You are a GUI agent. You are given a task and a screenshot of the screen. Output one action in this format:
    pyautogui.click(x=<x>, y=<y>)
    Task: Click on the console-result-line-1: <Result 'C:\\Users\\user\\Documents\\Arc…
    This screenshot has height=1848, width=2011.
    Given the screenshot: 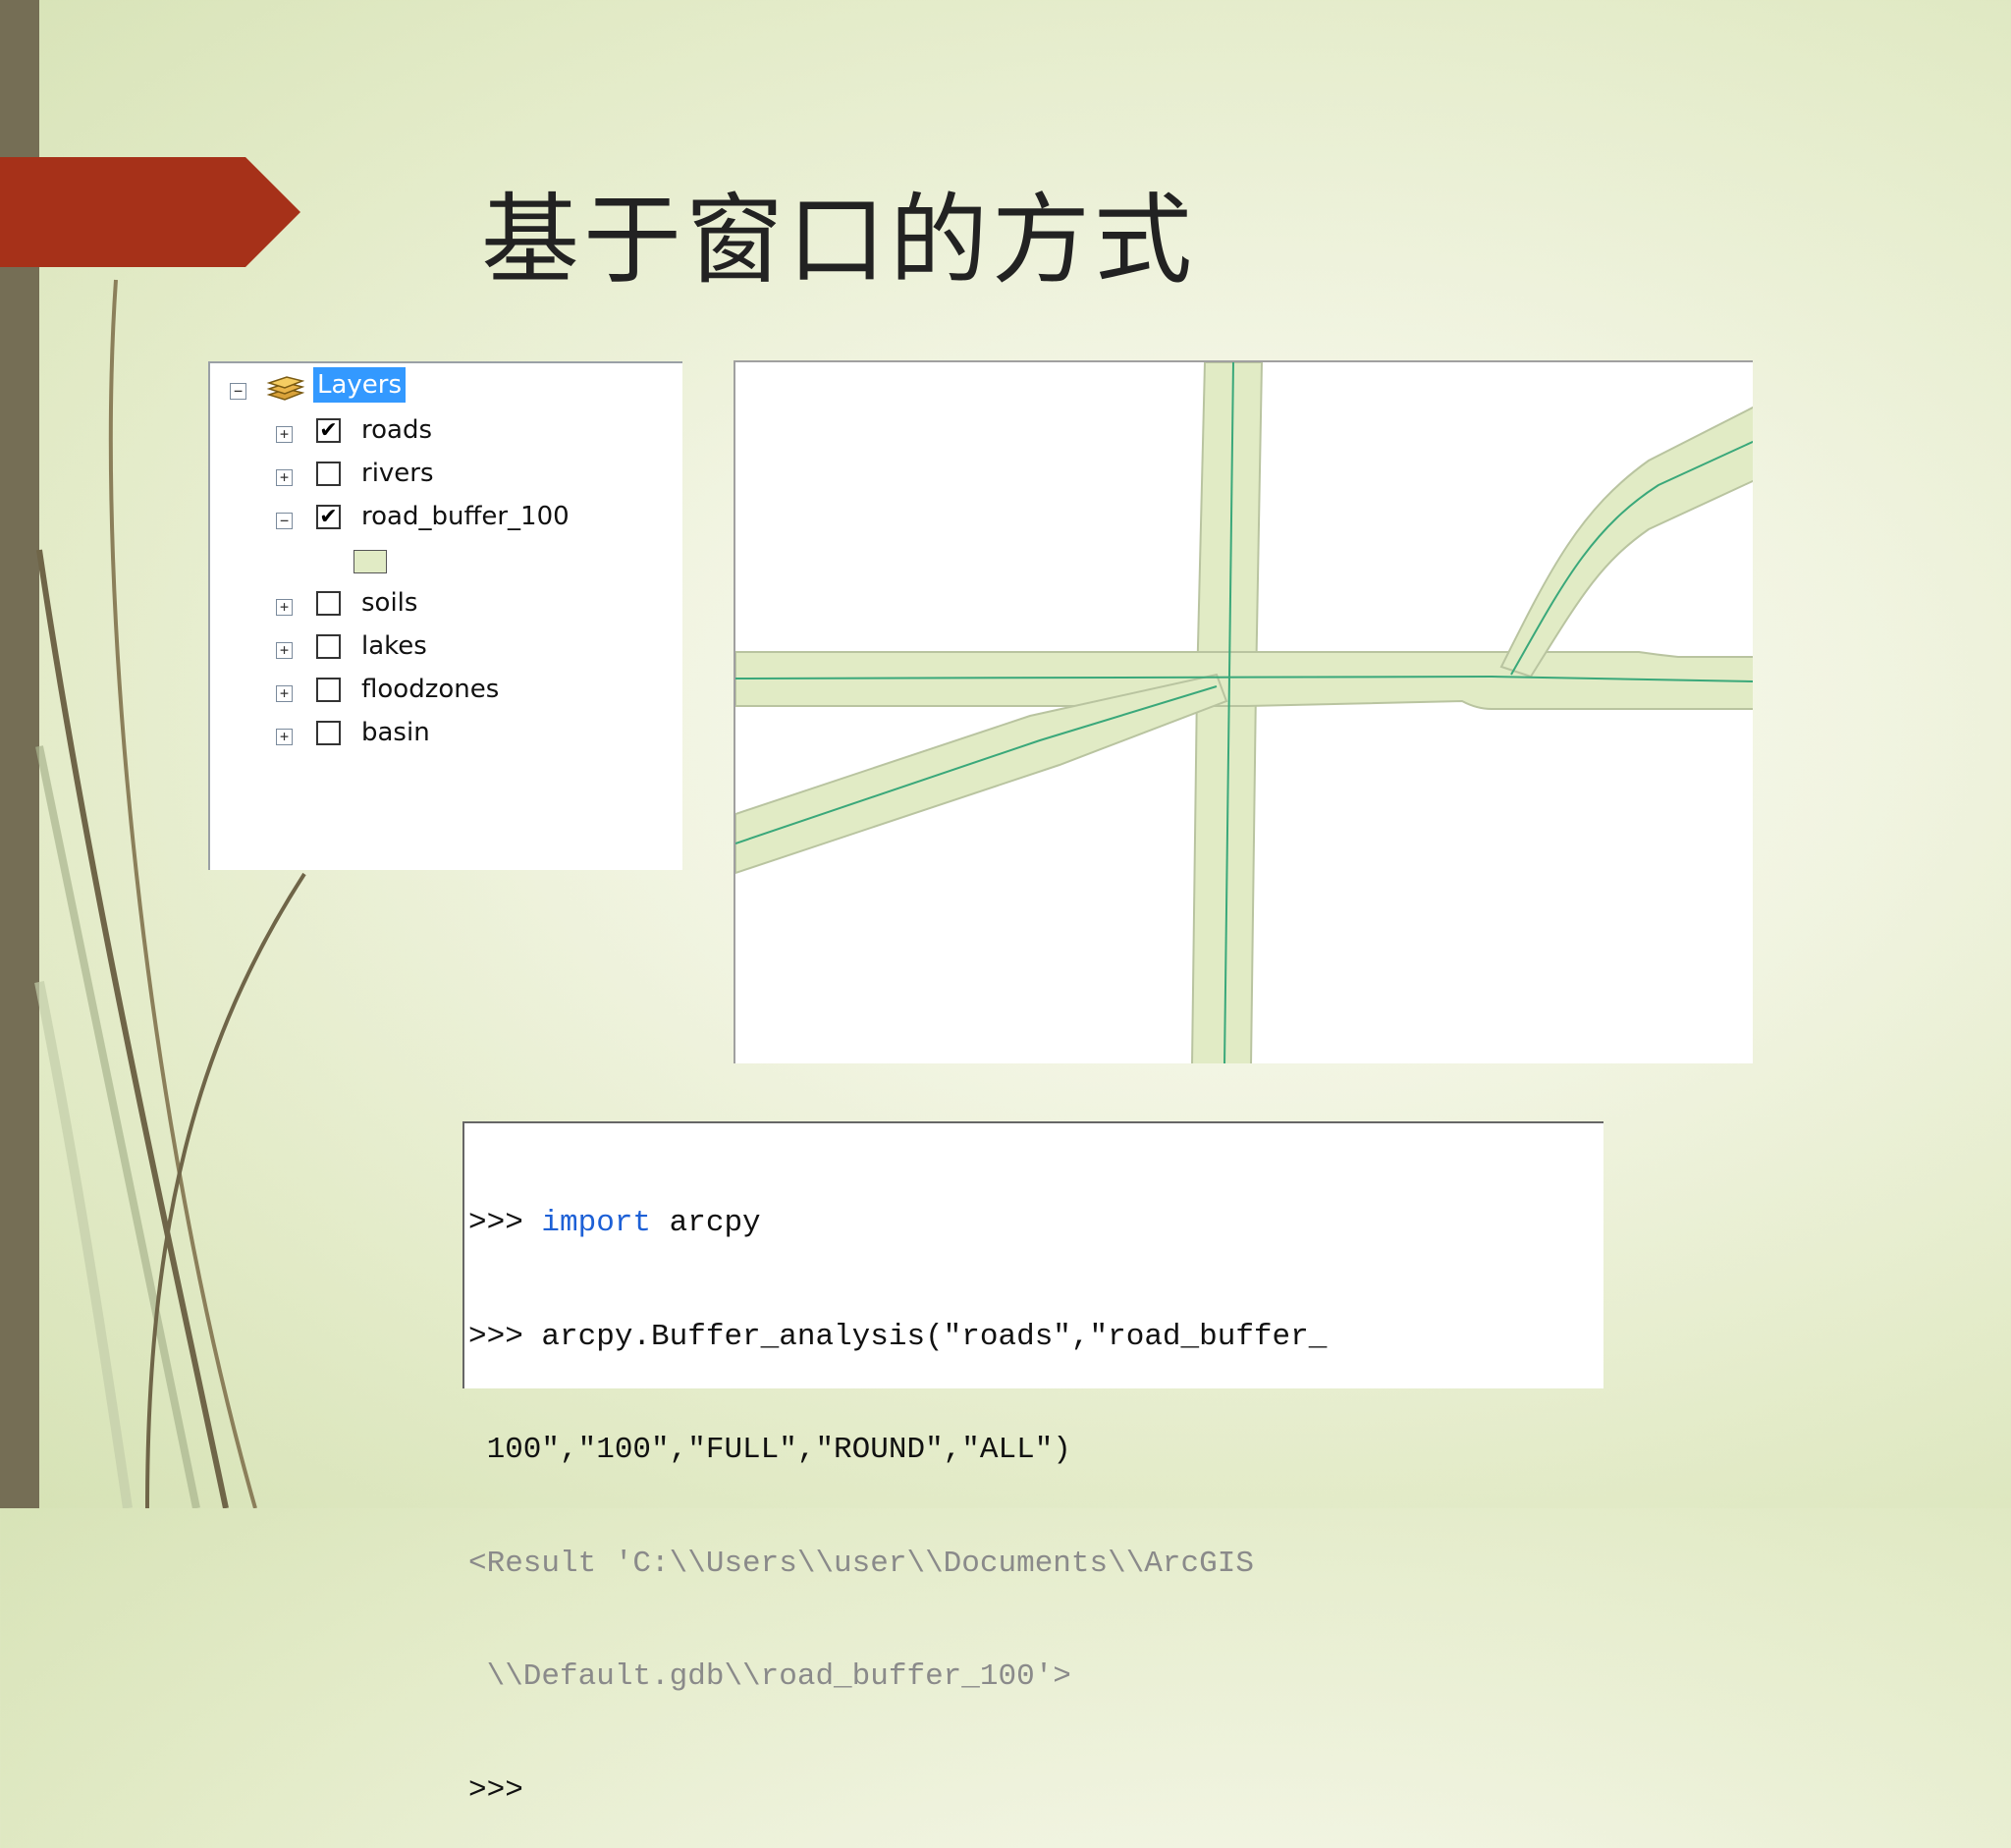 What is the action you would take?
    pyautogui.click(x=861, y=1563)
    